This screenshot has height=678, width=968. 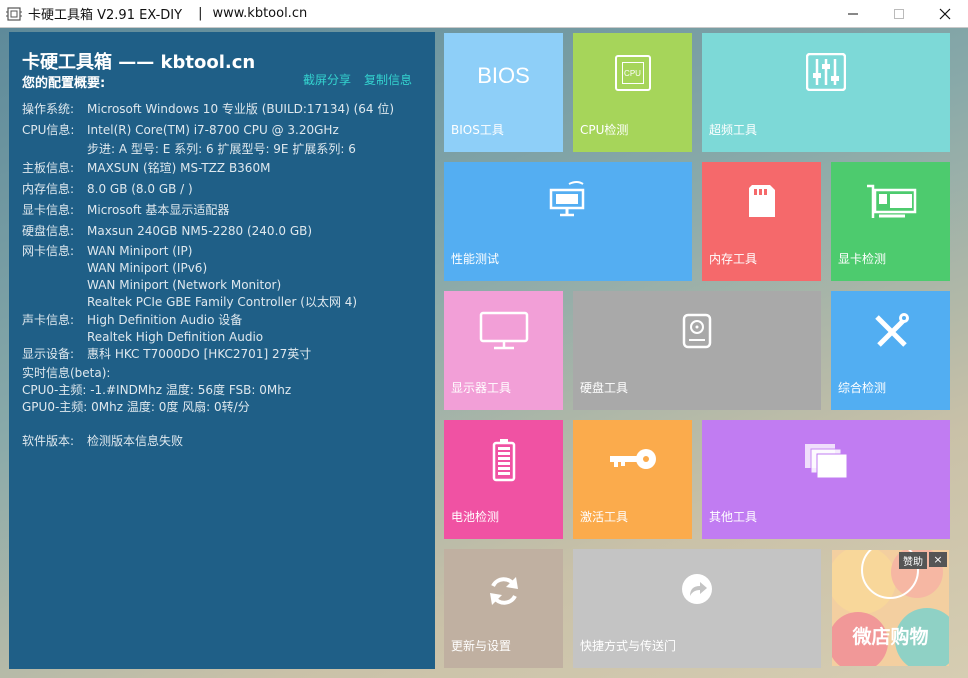 I want to click on tile-monitor: 显示器工具, so click(x=503, y=350).